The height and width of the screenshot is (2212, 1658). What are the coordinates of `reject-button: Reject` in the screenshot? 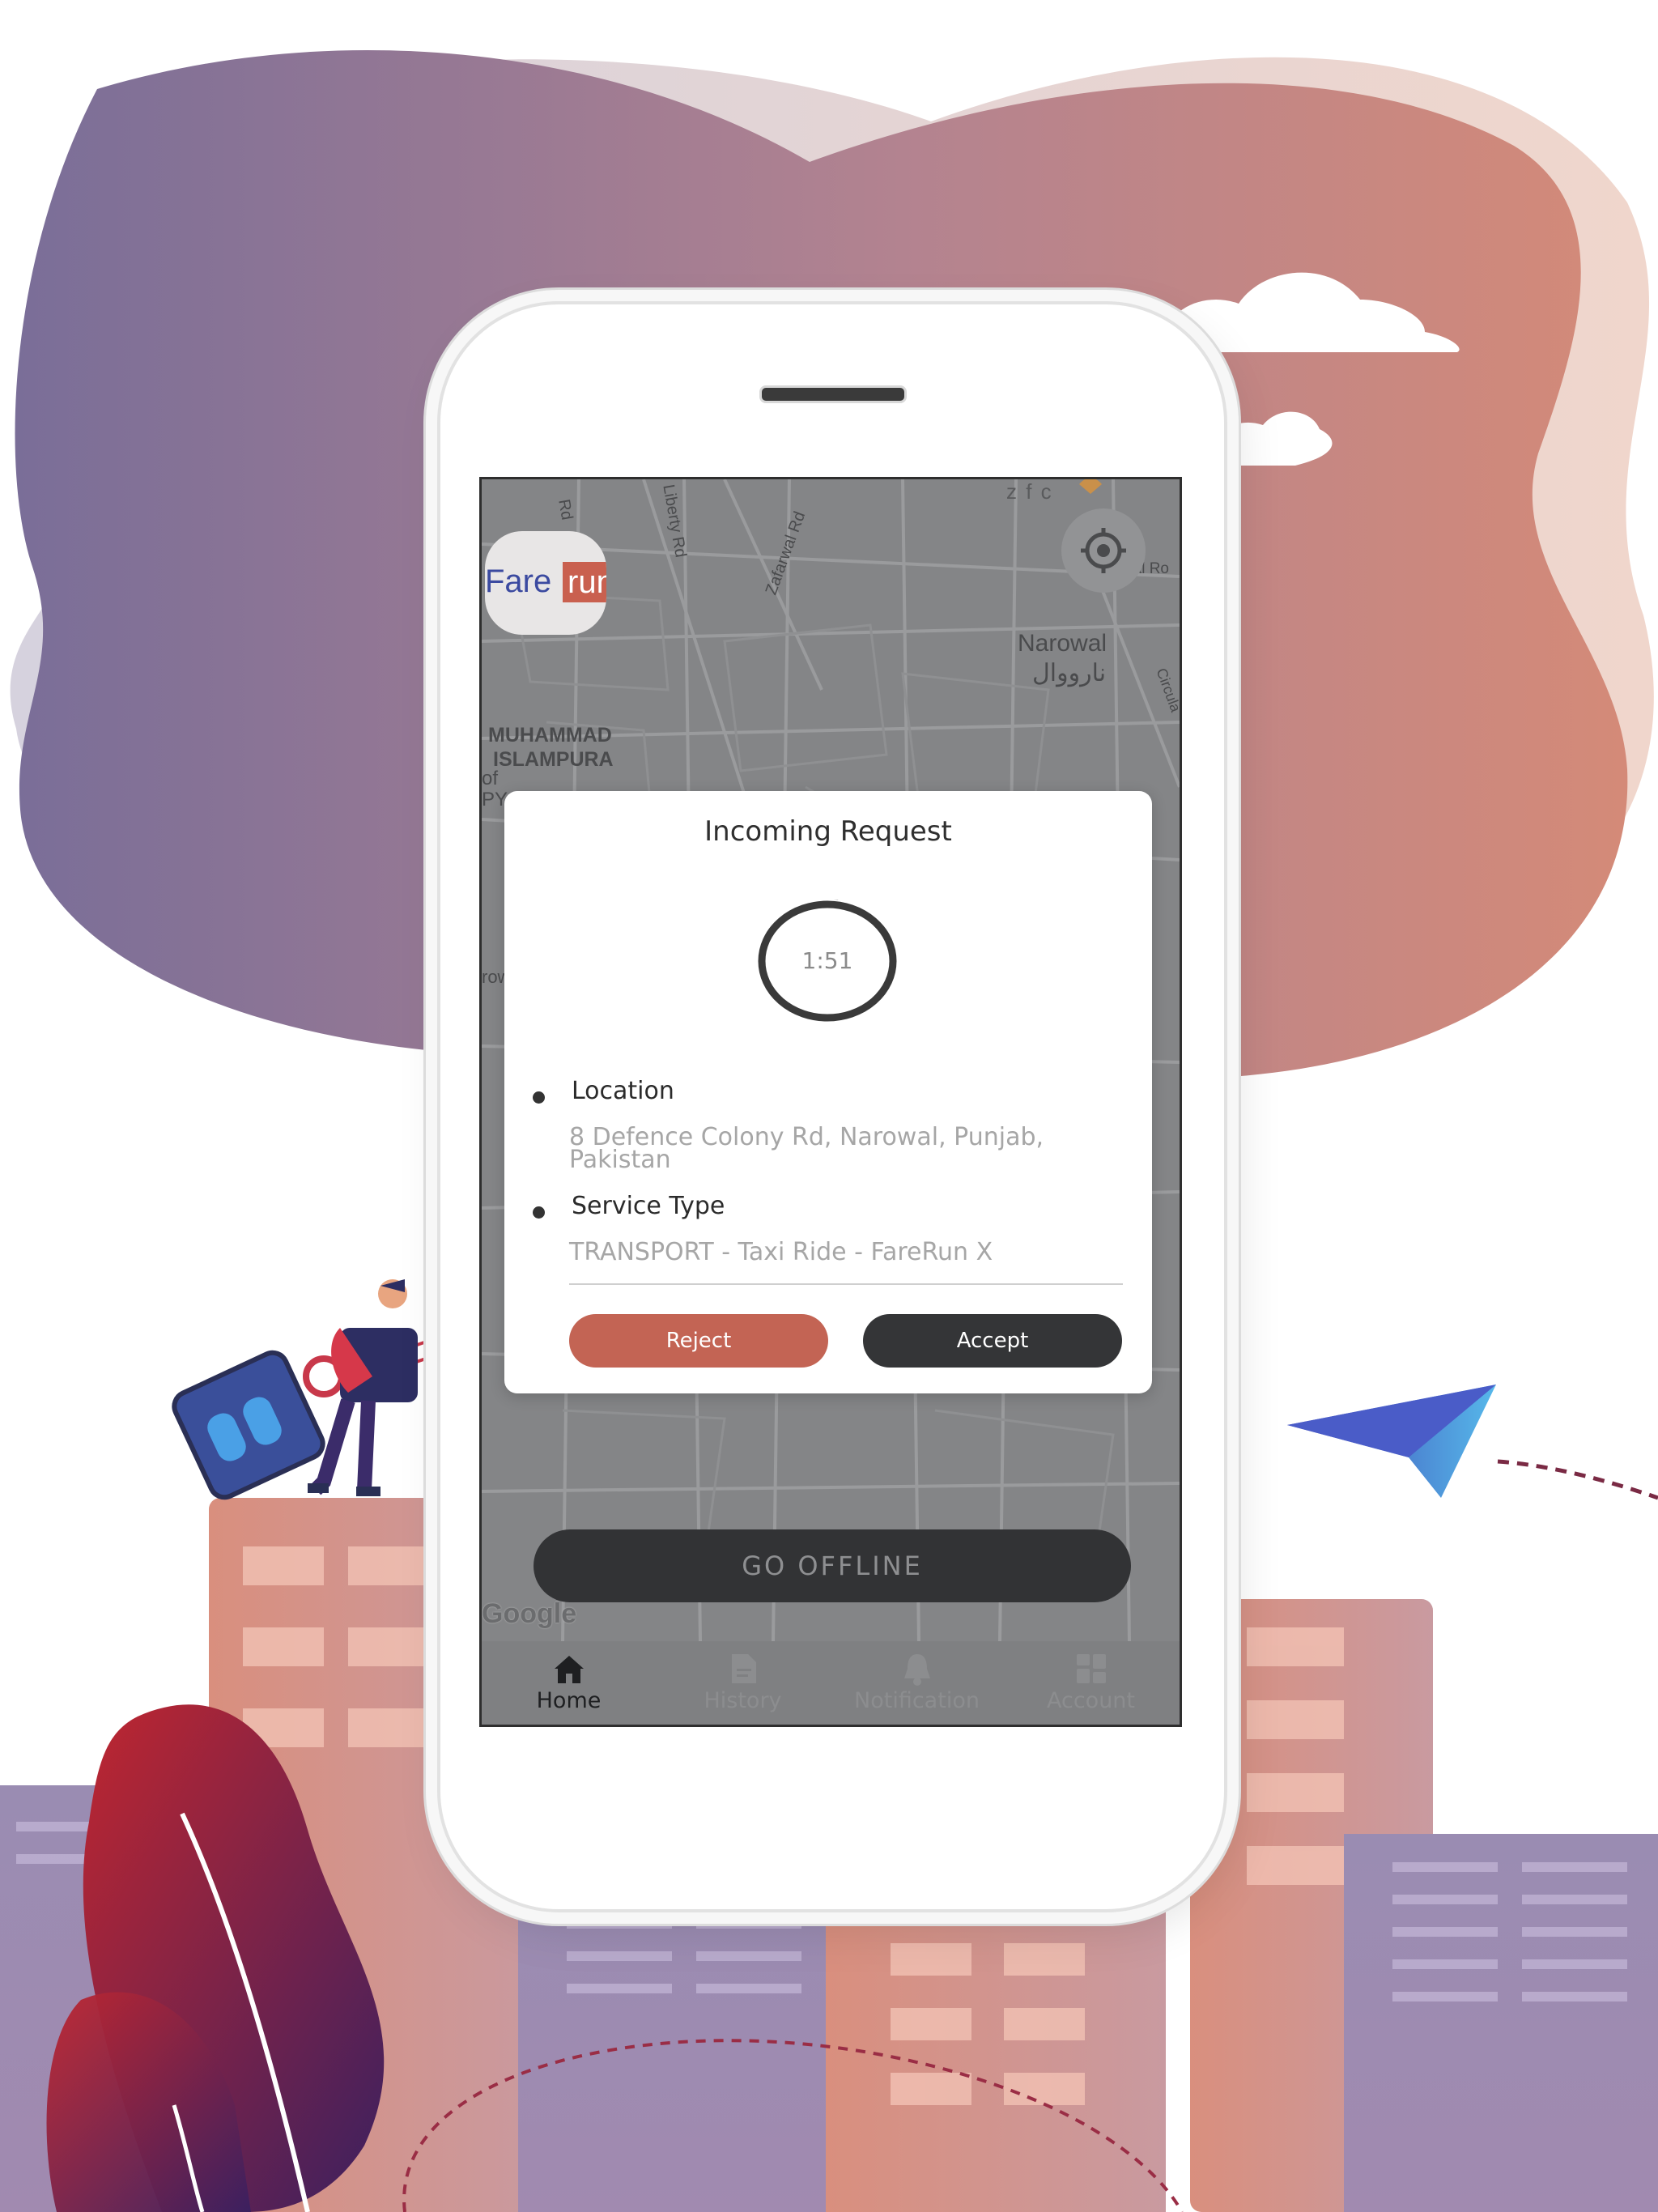 It's located at (698, 1341).